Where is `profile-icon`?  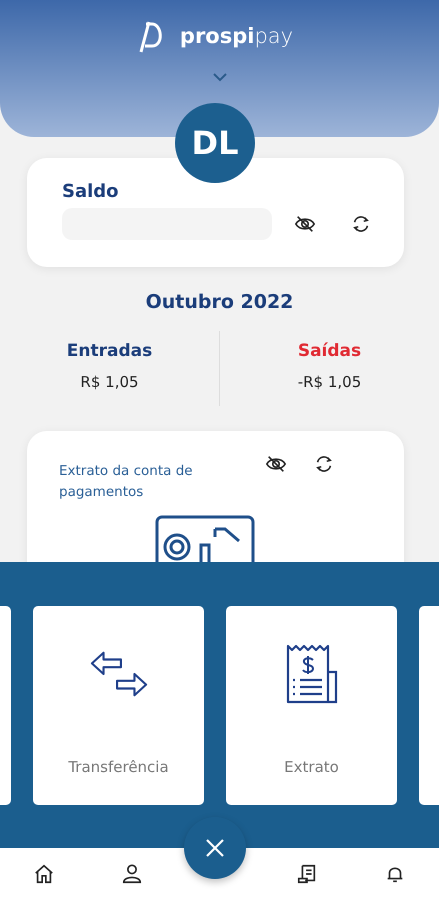 profile-icon is located at coordinates (131, 874).